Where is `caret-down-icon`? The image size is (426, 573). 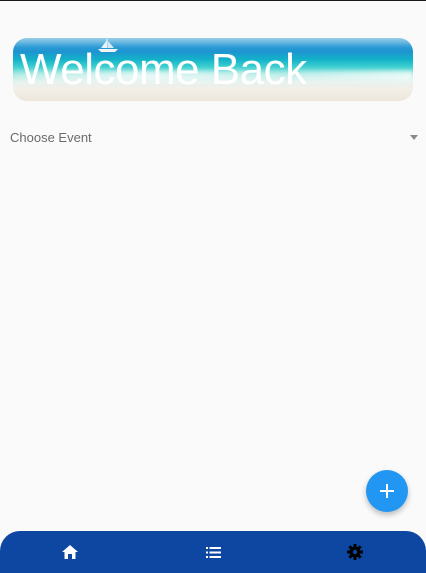
caret-down-icon is located at coordinates (414, 137).